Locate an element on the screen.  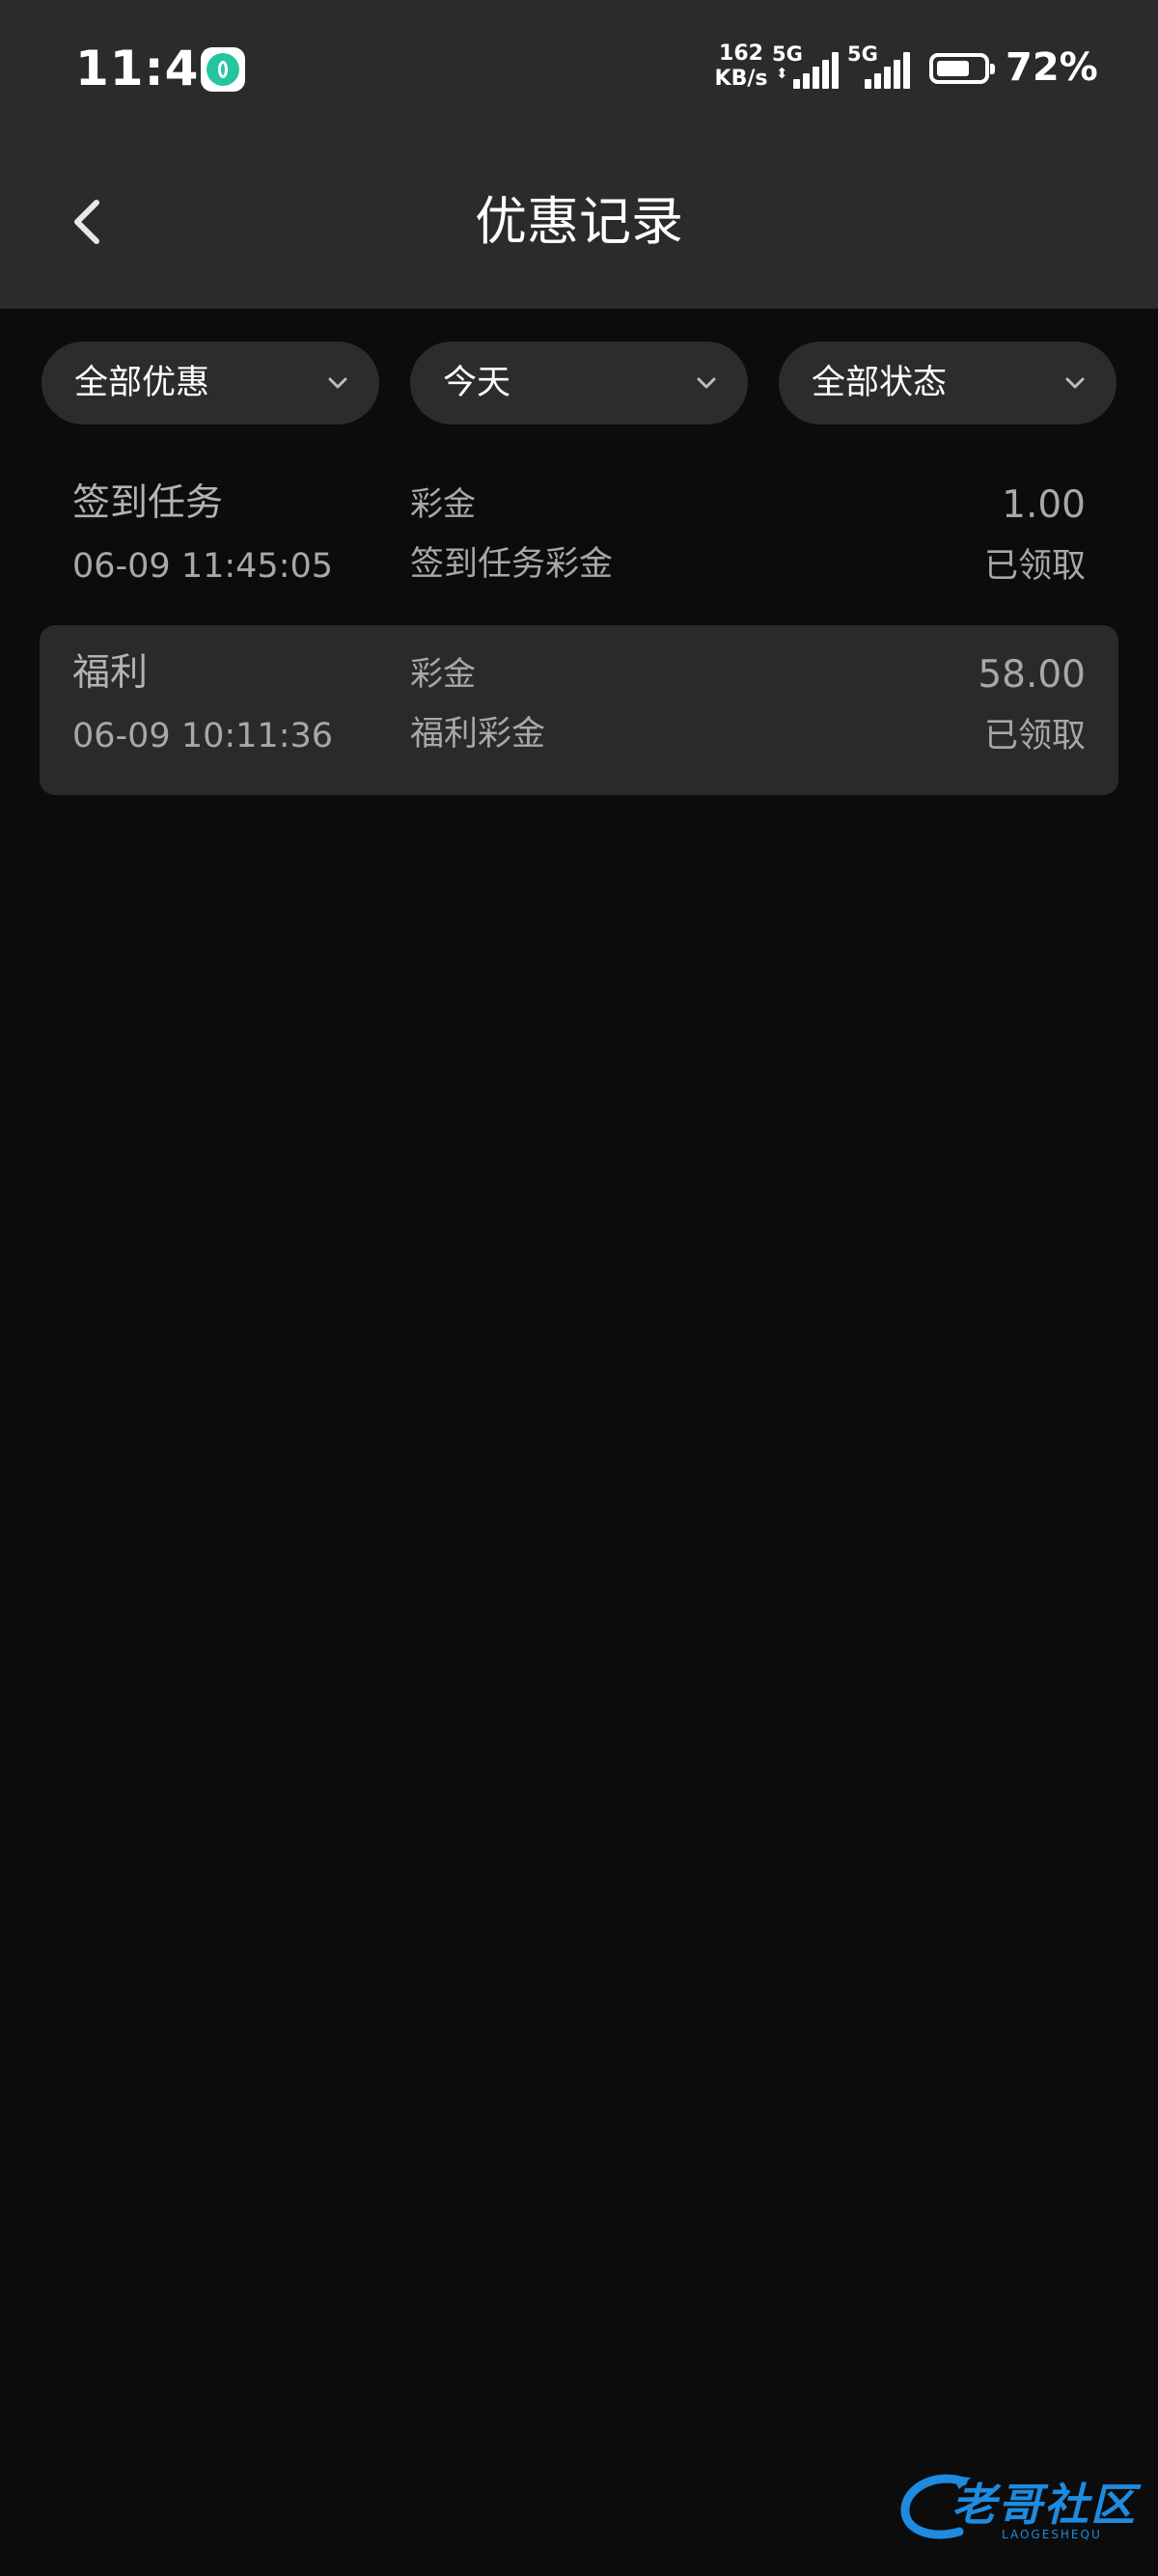
record-name: 签到任务 is located at coordinates (148, 503).